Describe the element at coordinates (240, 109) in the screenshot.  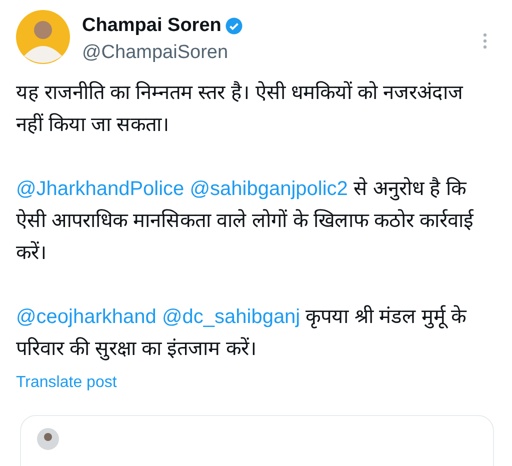
I see `post-paragraph: यह राजनीति का निम्नतम स्तर है। ऐसी धमकियों को नजरअंदाज नहीं किया जा सकता।` at that location.